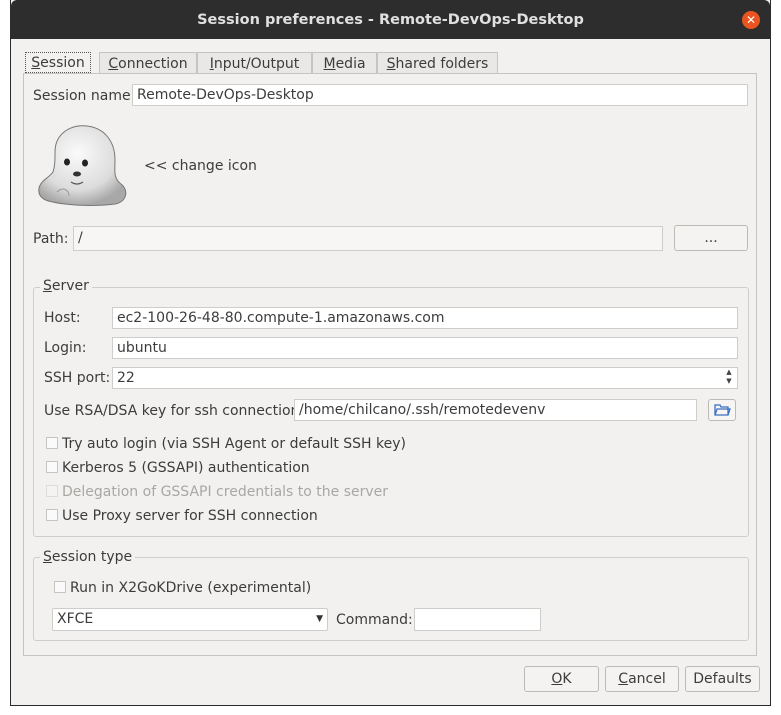  Describe the element at coordinates (642, 679) in the screenshot. I see `cancel-button: Cancel` at that location.